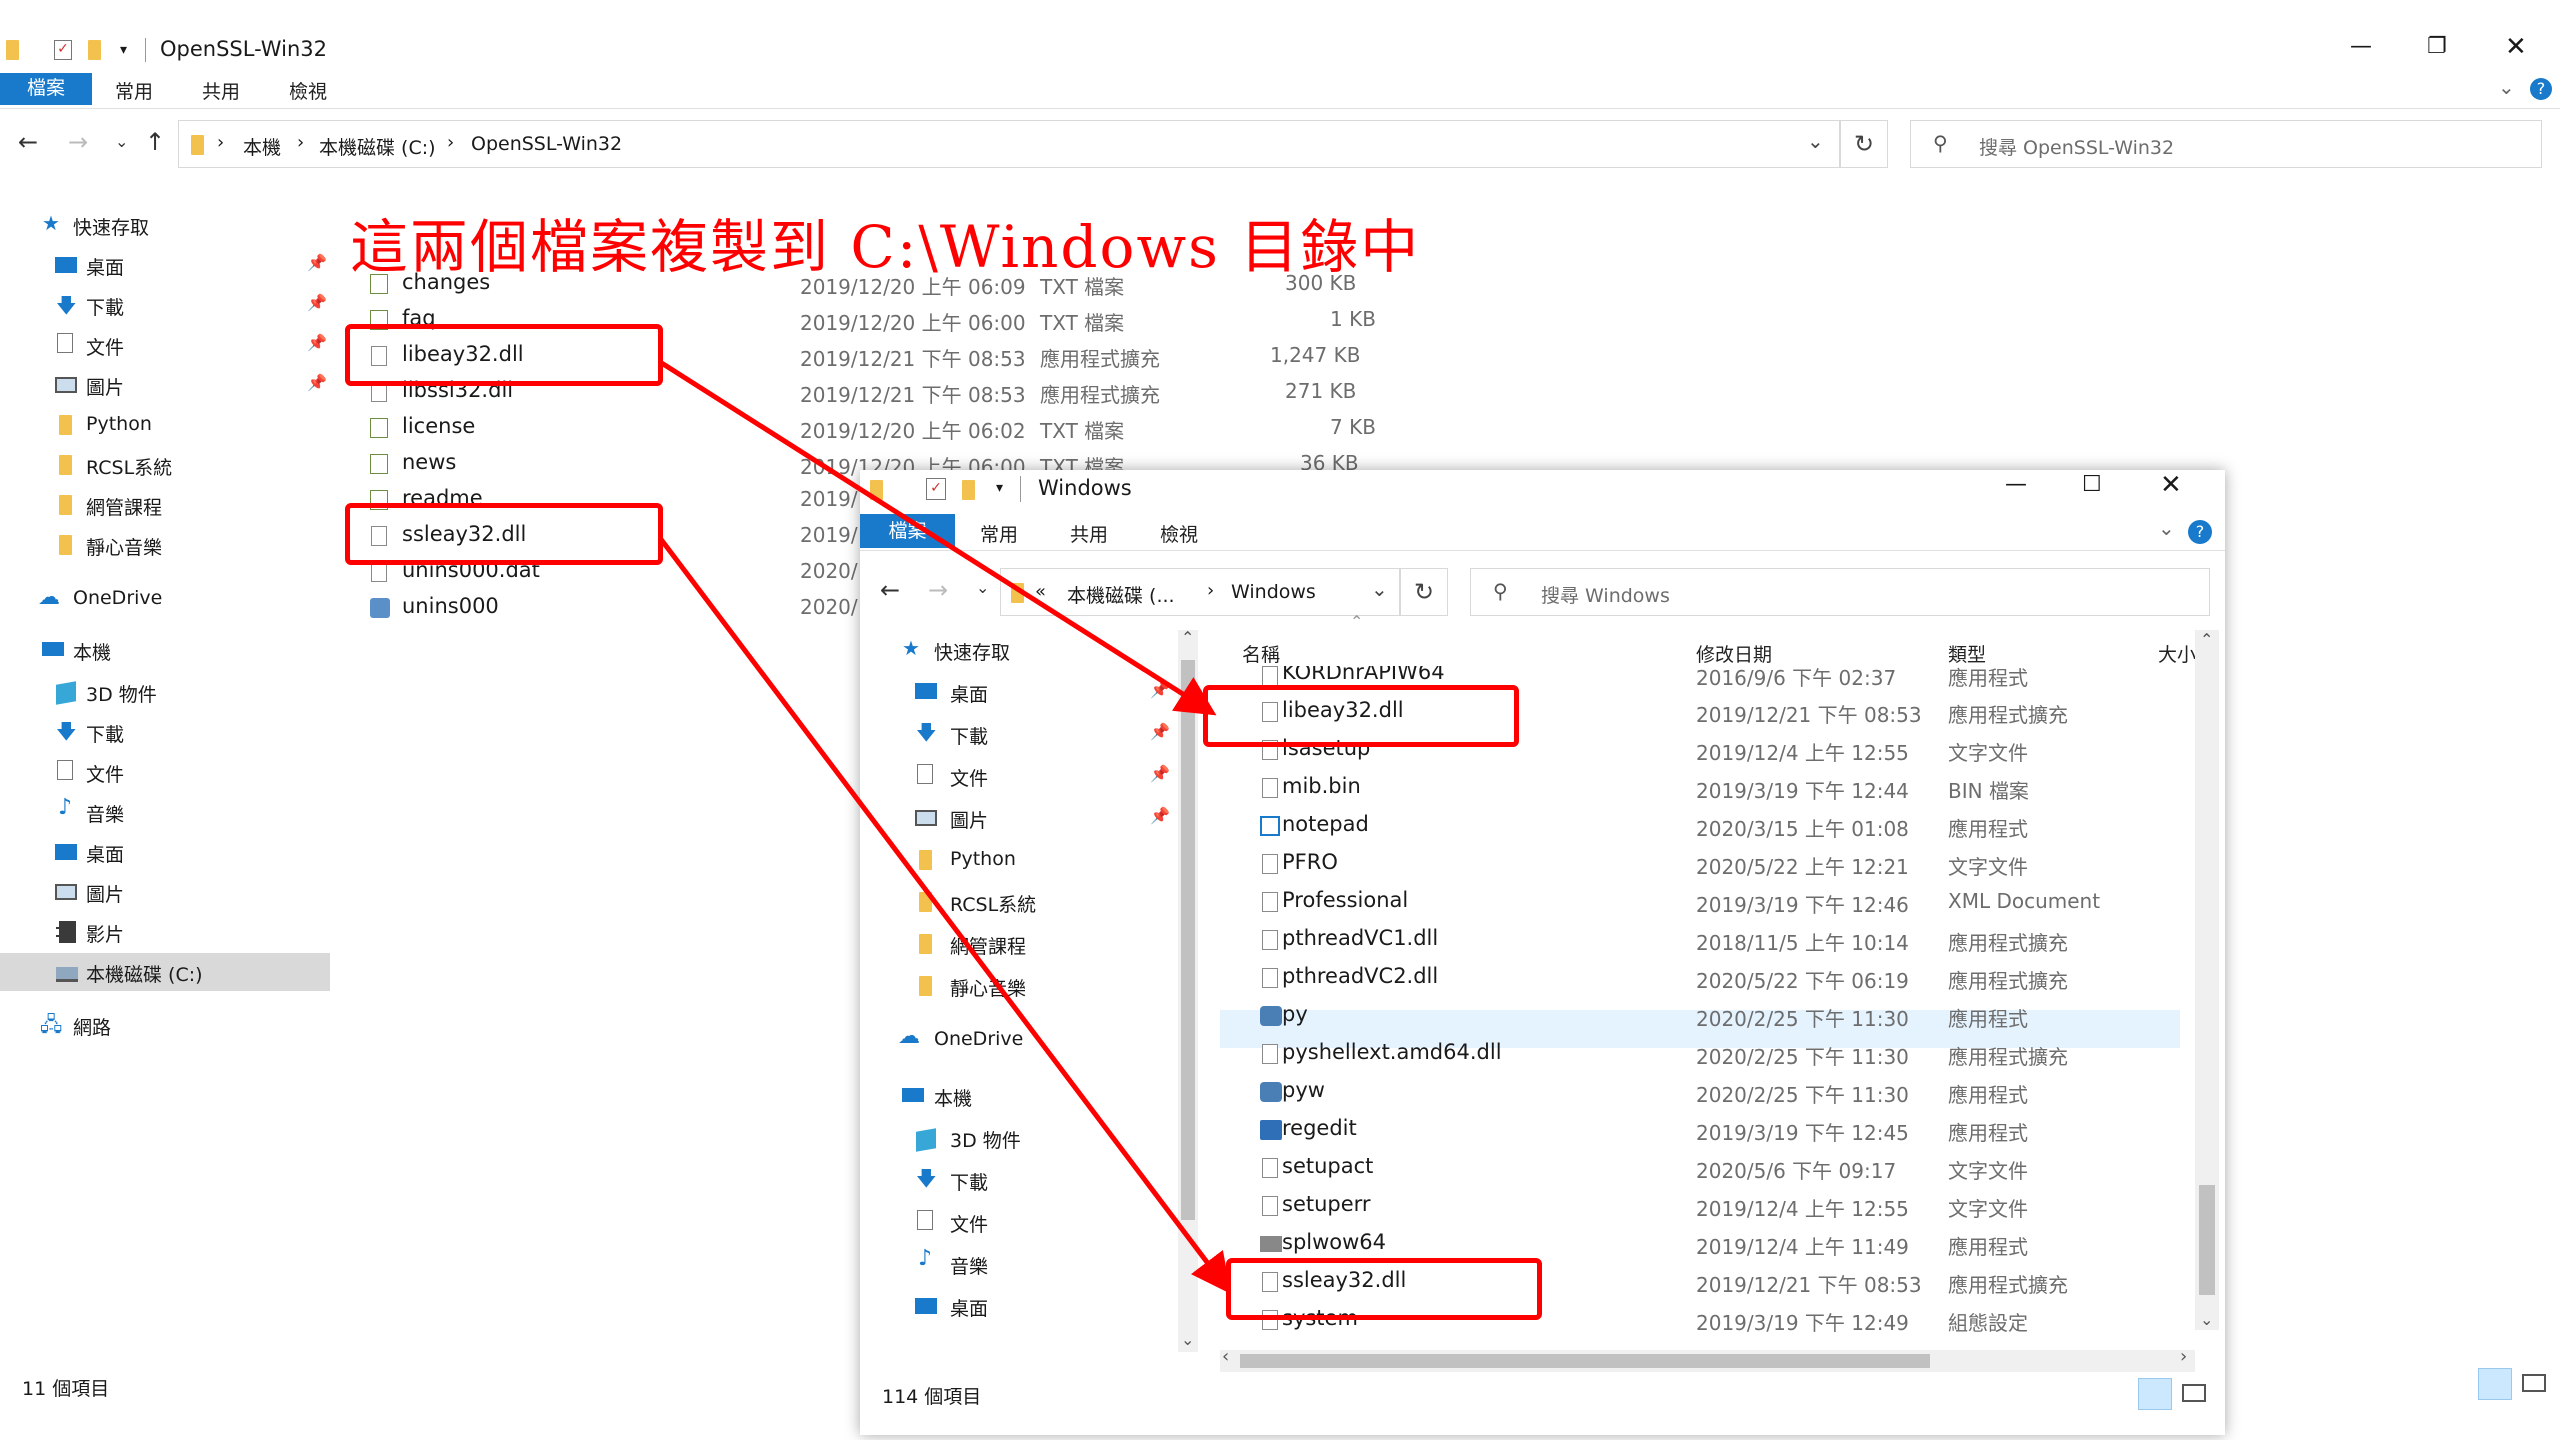 The height and width of the screenshot is (1440, 2560). What do you see at coordinates (945, 915) in the screenshot?
I see `arrow-ssleay32` at bounding box center [945, 915].